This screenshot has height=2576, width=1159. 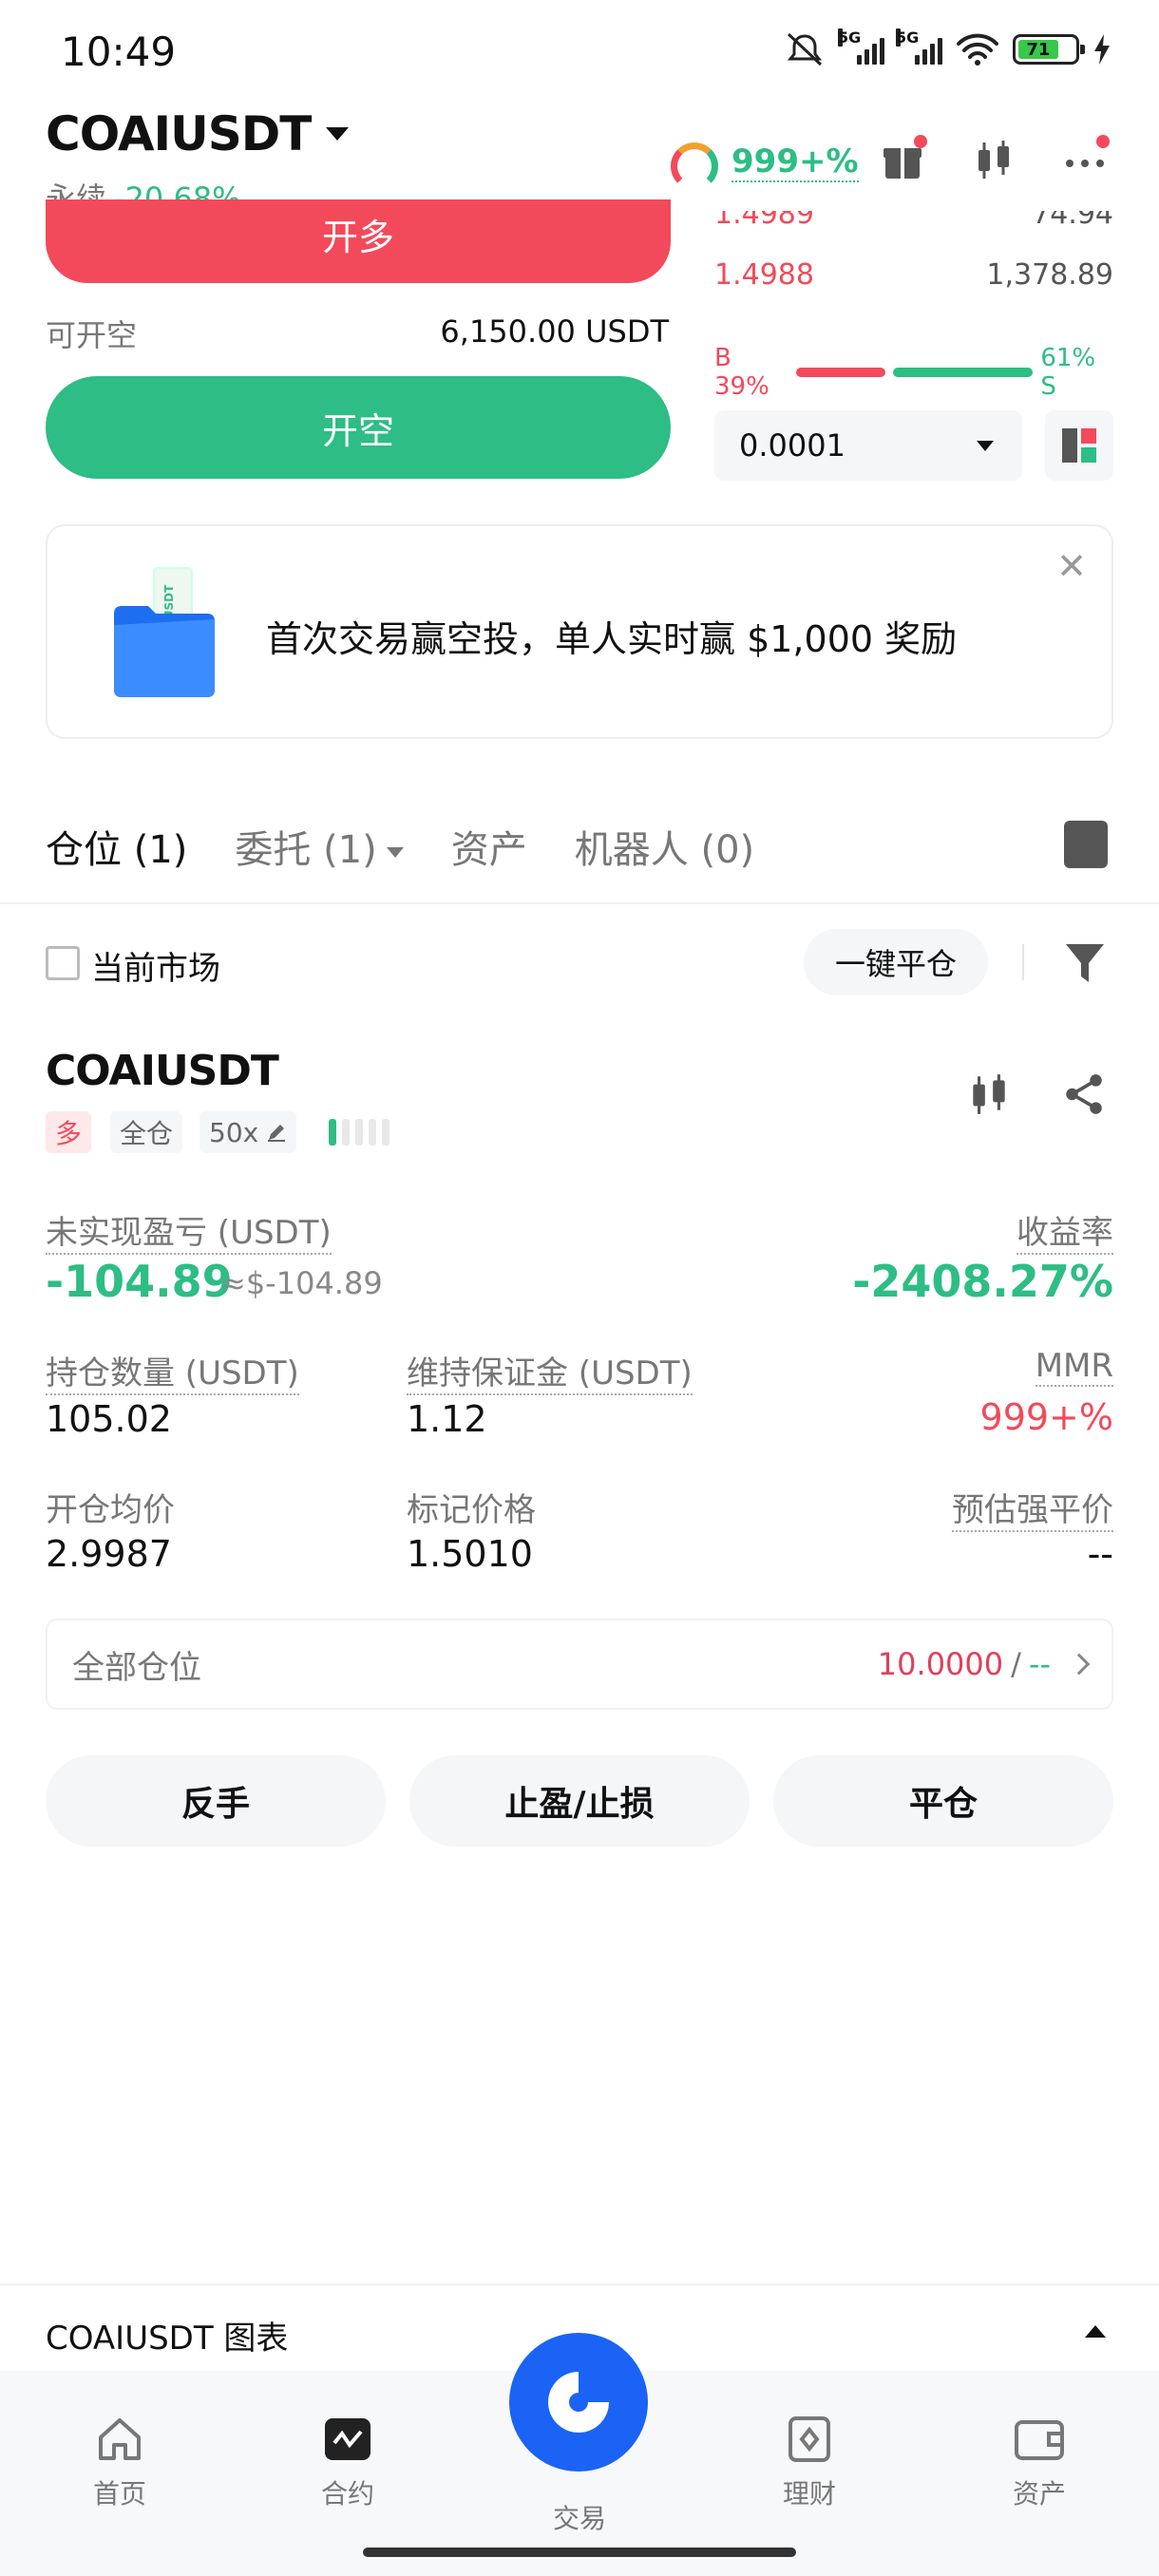 What do you see at coordinates (550, 1371) in the screenshot?
I see `maint-margin-label: 维持保证金 (USDT)` at bounding box center [550, 1371].